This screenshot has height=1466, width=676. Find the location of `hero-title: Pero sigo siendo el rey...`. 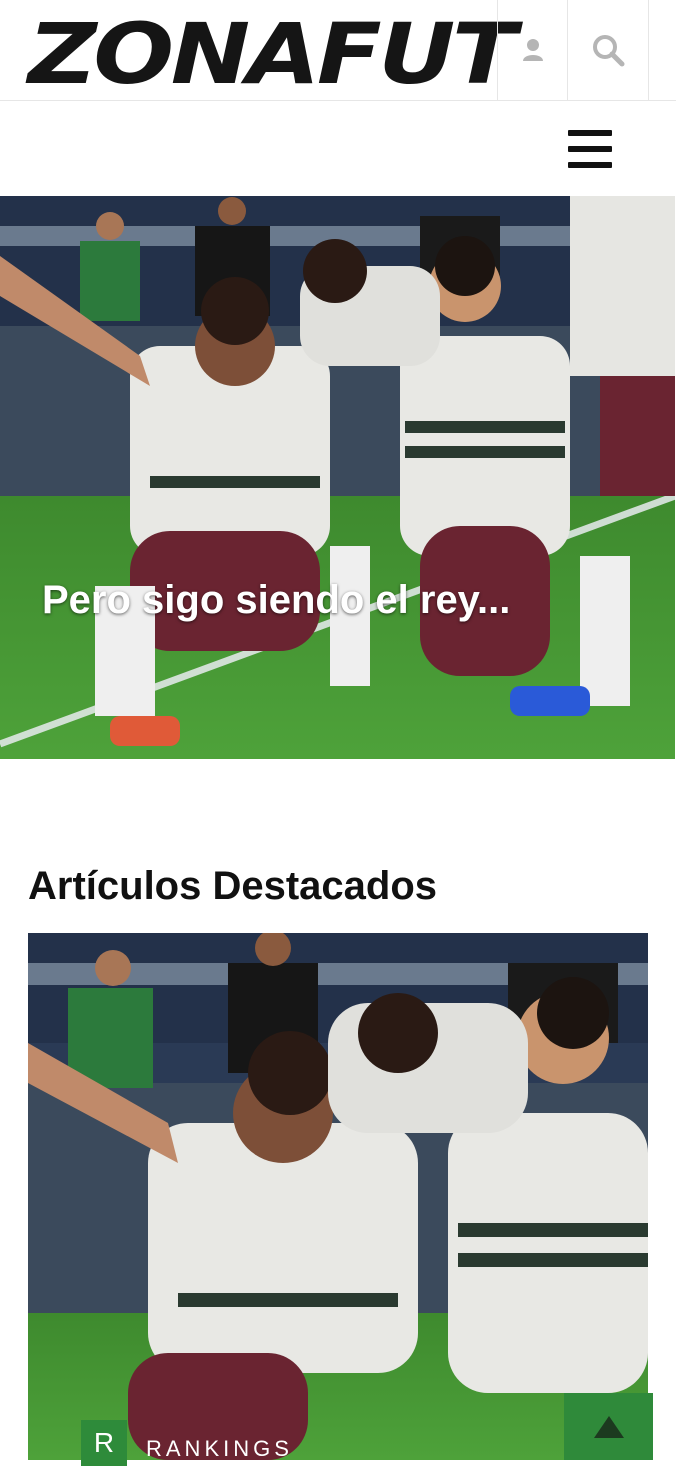

hero-title: Pero sigo siendo el rey... is located at coordinates (276, 600).